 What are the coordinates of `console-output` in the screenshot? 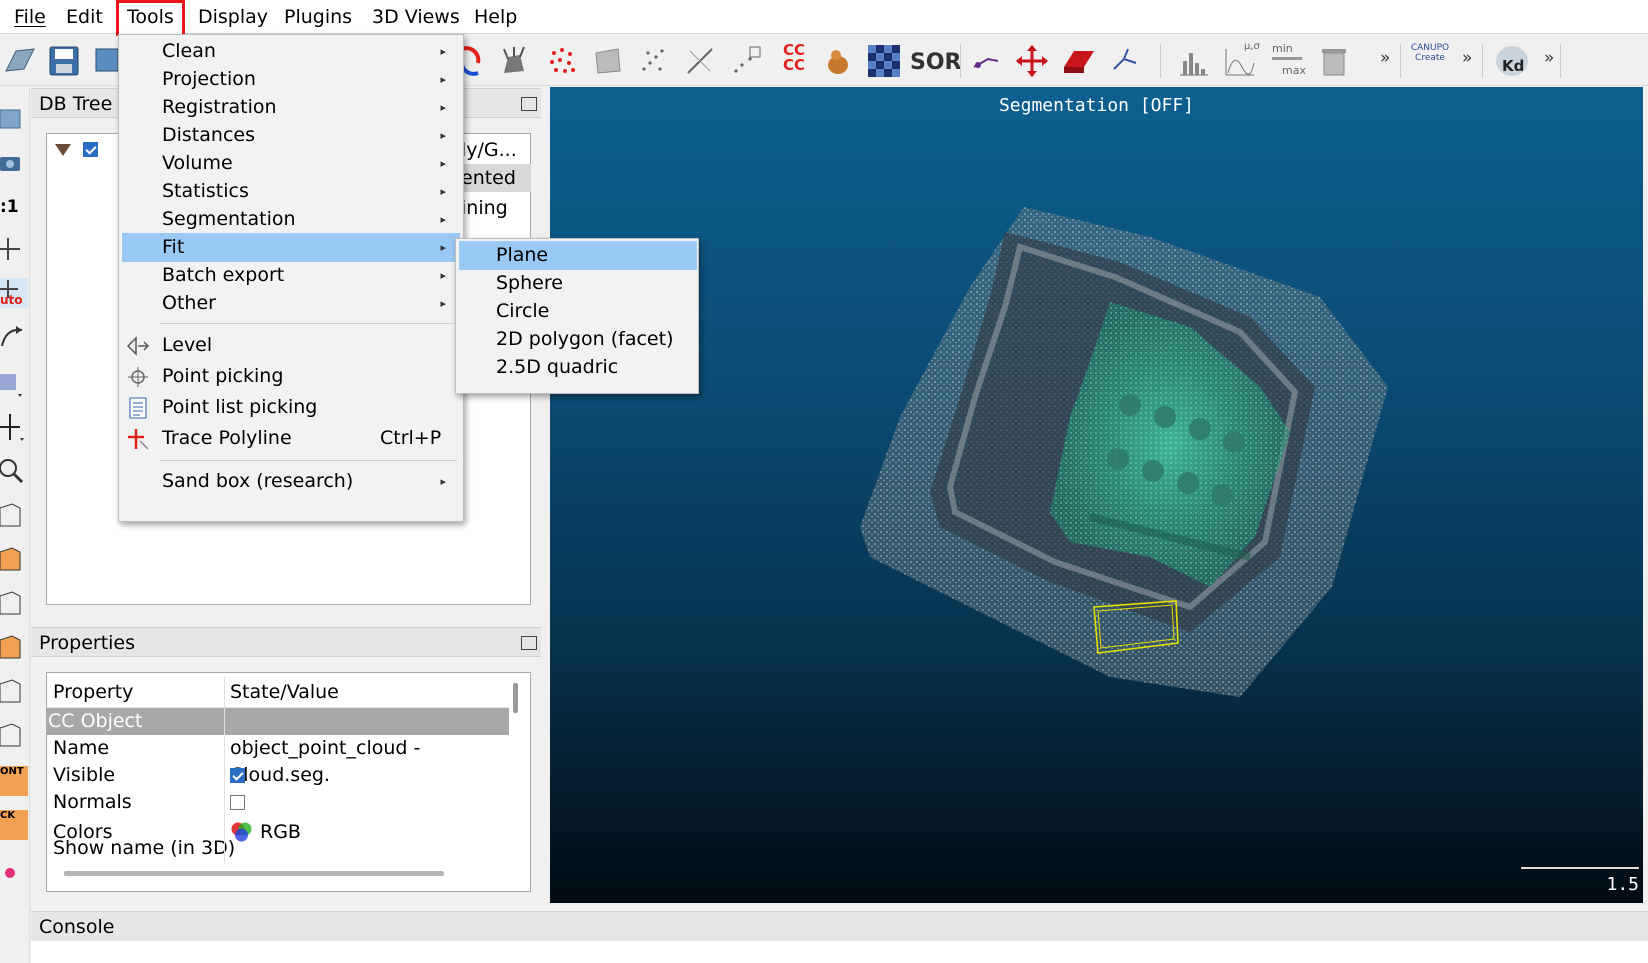 It's located at (839, 952).